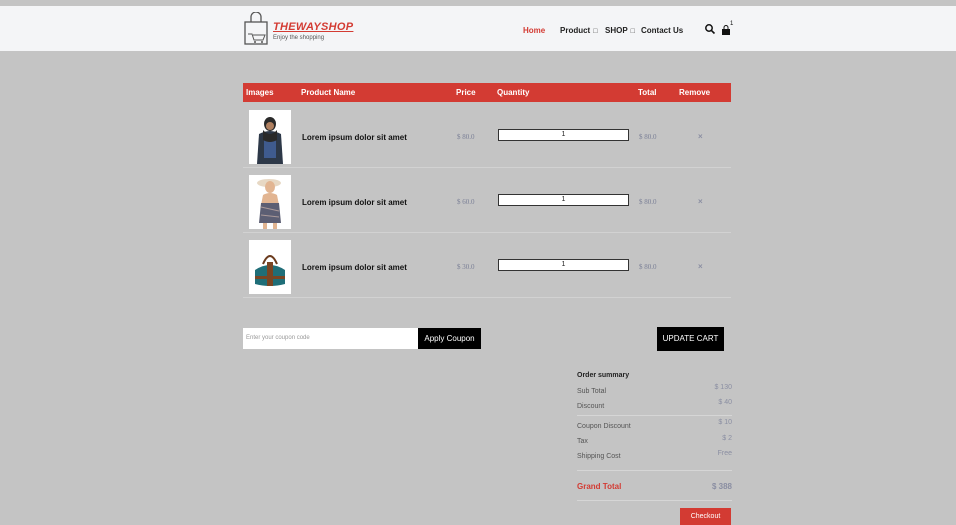 The height and width of the screenshot is (525, 956). What do you see at coordinates (725, 422) in the screenshot?
I see `coupon-discount-value: $ 10` at bounding box center [725, 422].